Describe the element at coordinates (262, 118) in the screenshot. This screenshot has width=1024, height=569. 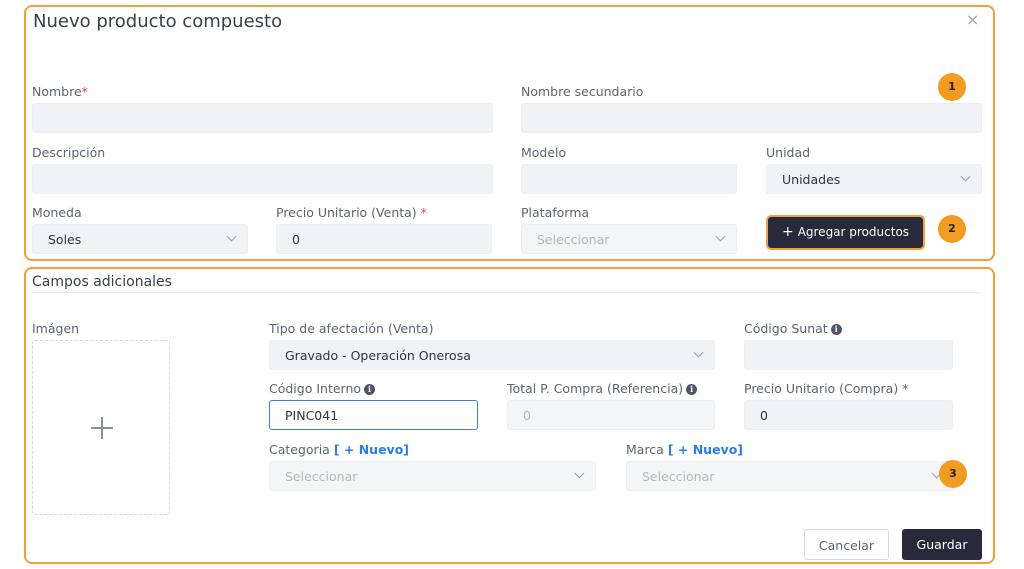
I see `nombre-input` at that location.